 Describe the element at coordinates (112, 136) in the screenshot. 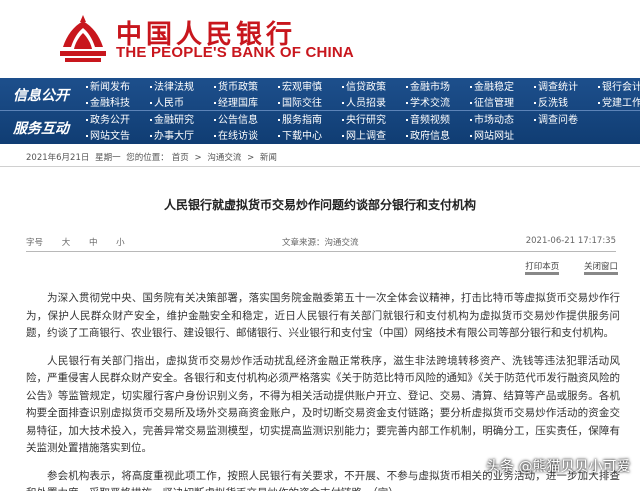

I see `nav-item: 网站文告` at that location.